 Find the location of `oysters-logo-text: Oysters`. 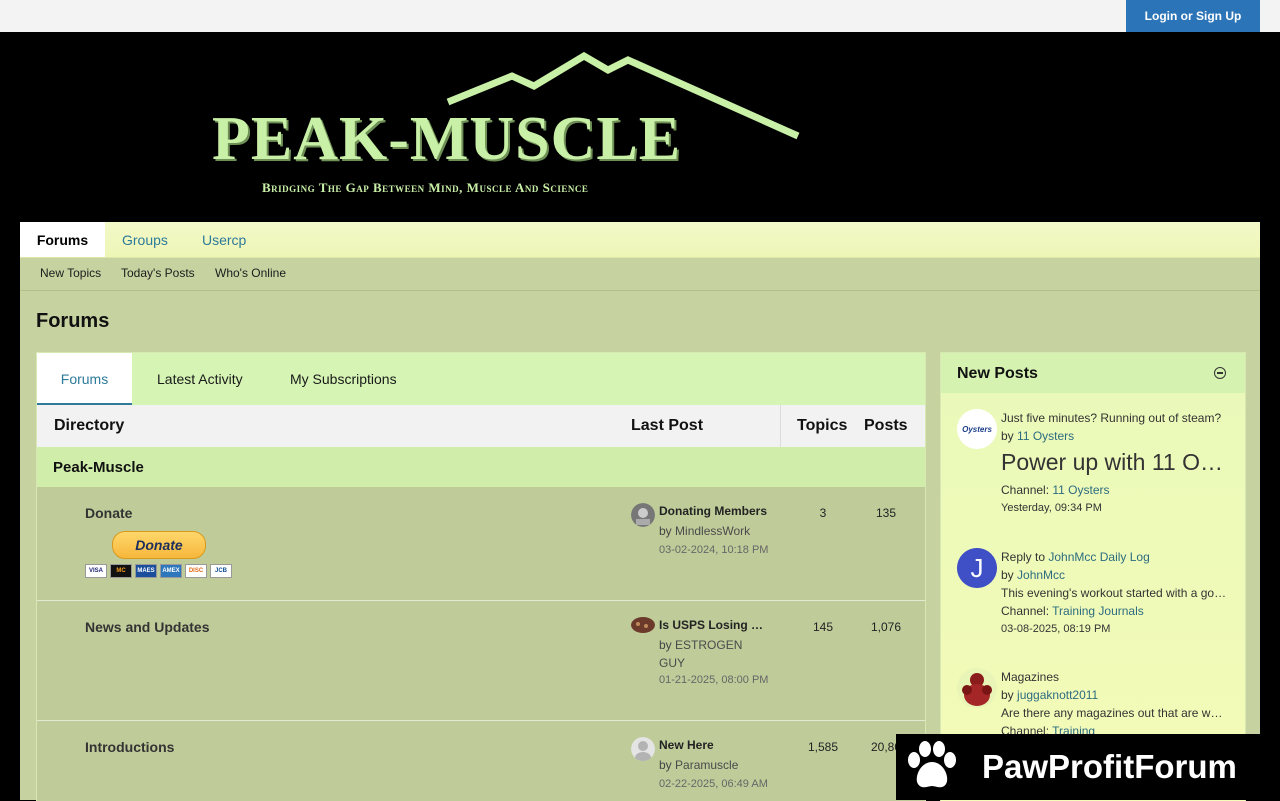

oysters-logo-text: Oysters is located at coordinates (977, 429).